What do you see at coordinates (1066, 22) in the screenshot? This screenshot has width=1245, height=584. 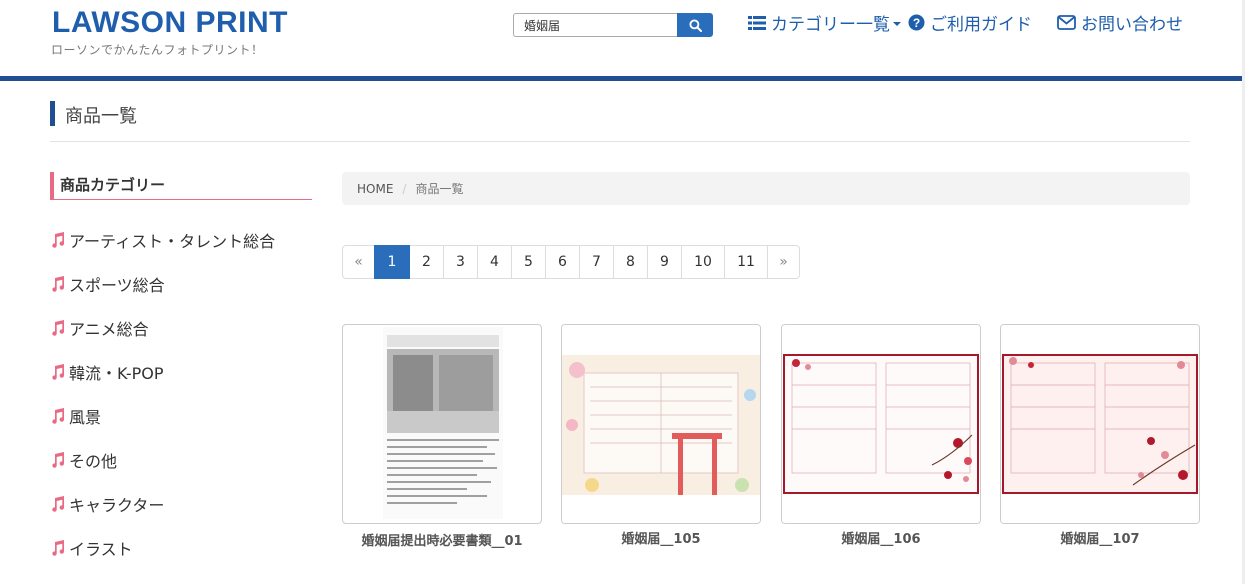 I see `envelope-icon` at bounding box center [1066, 22].